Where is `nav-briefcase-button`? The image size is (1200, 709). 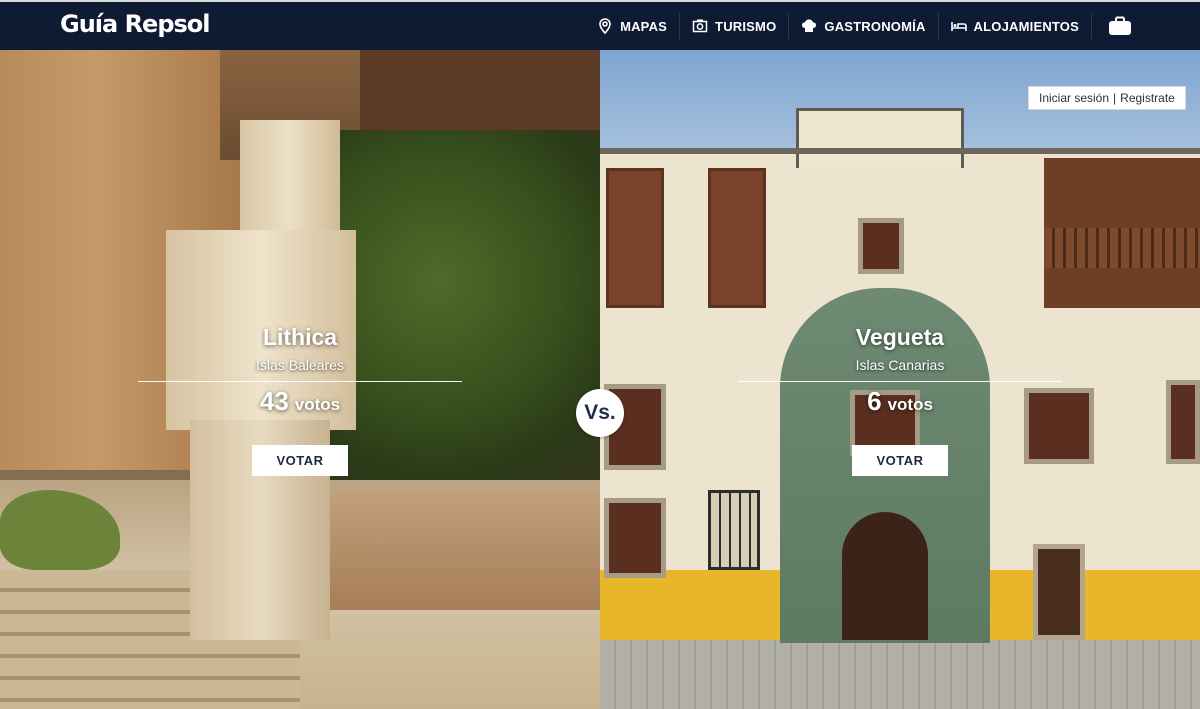
nav-briefcase-button is located at coordinates (1118, 26).